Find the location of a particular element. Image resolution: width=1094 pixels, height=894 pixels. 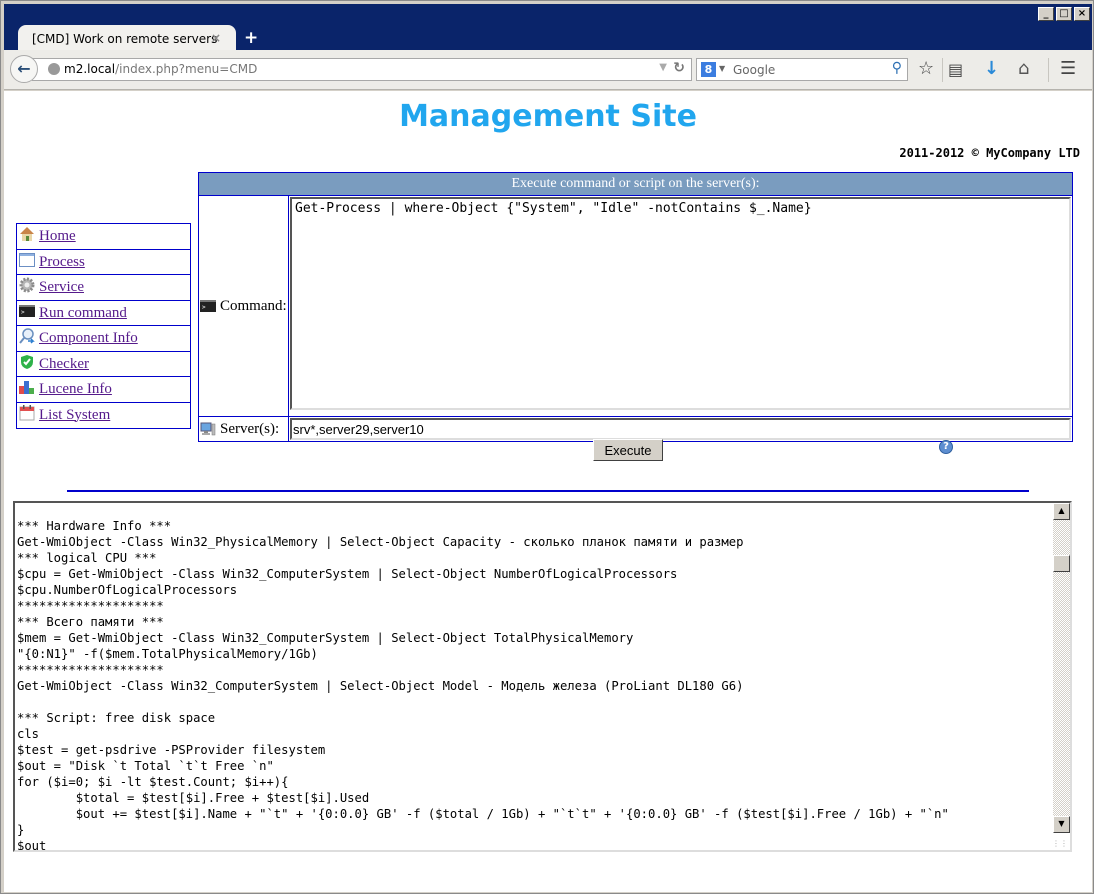

scroll-thumb is located at coordinates (1061, 563).